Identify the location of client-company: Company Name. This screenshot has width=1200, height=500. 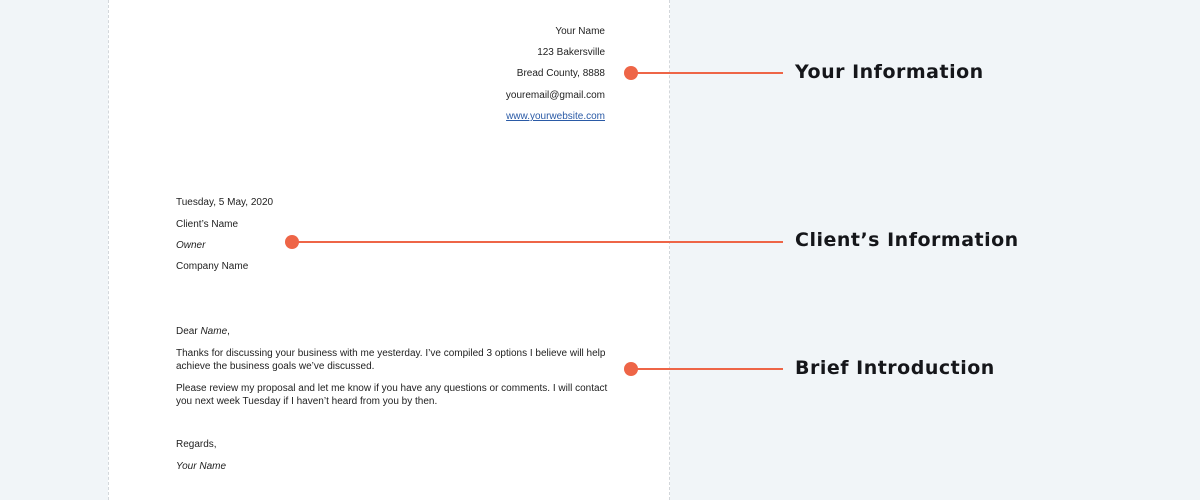
(212, 266).